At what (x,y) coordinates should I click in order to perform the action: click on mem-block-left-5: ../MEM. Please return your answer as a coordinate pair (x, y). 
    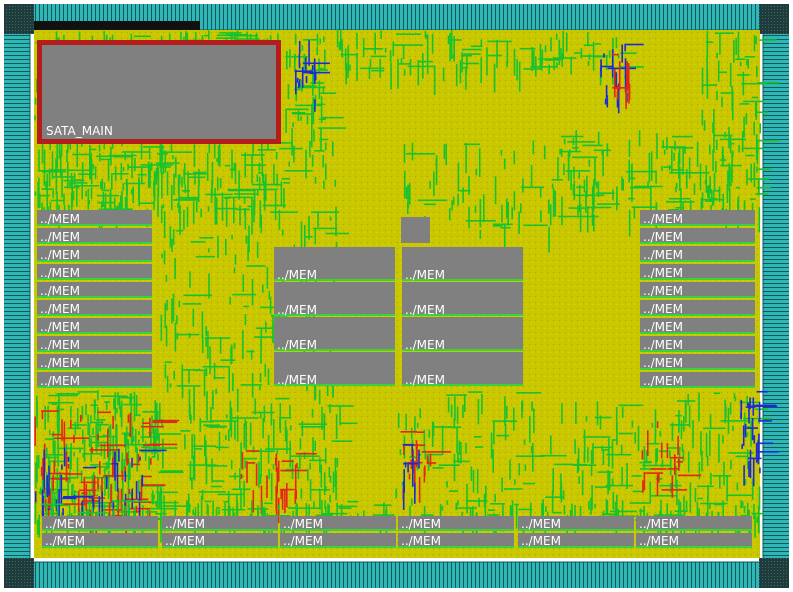
    Looking at the image, I should click on (94, 290).